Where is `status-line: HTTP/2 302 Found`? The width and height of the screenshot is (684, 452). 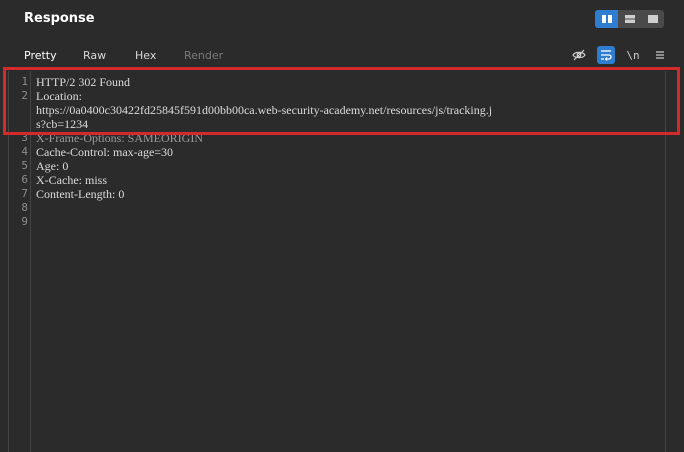
status-line: HTTP/2 302 Found is located at coordinates (83, 82).